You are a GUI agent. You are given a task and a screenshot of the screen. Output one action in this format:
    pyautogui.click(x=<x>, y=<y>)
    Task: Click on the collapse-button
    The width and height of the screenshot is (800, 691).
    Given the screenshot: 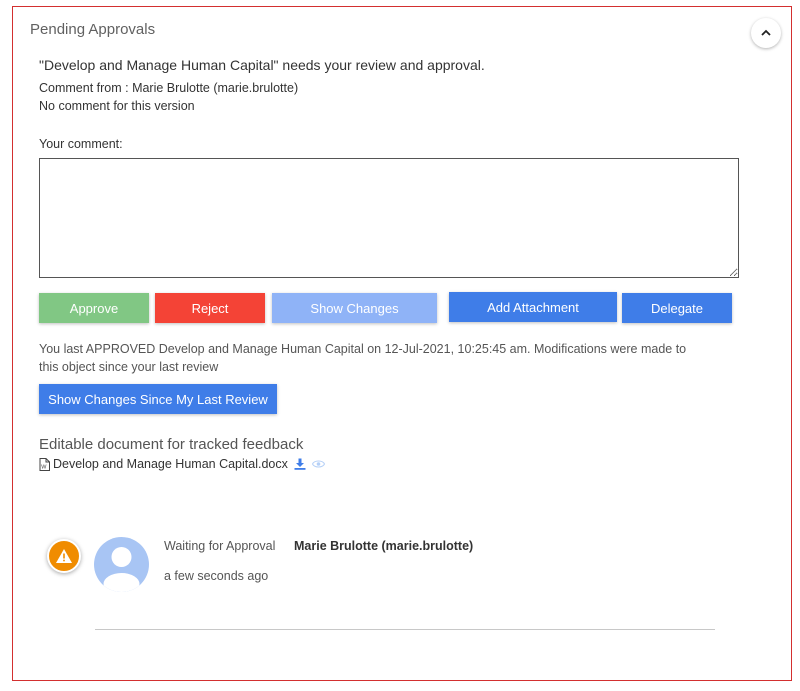 What is the action you would take?
    pyautogui.click(x=766, y=33)
    